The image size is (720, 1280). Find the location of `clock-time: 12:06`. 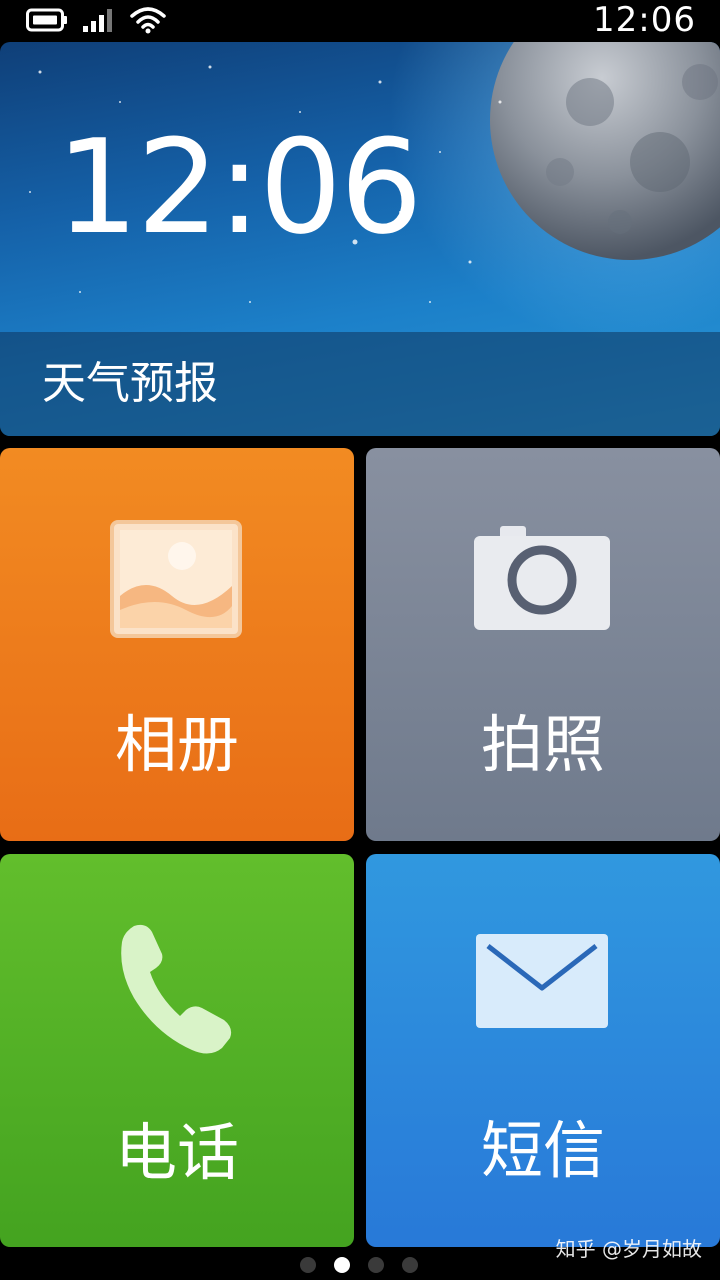

clock-time: 12:06 is located at coordinates (239, 187).